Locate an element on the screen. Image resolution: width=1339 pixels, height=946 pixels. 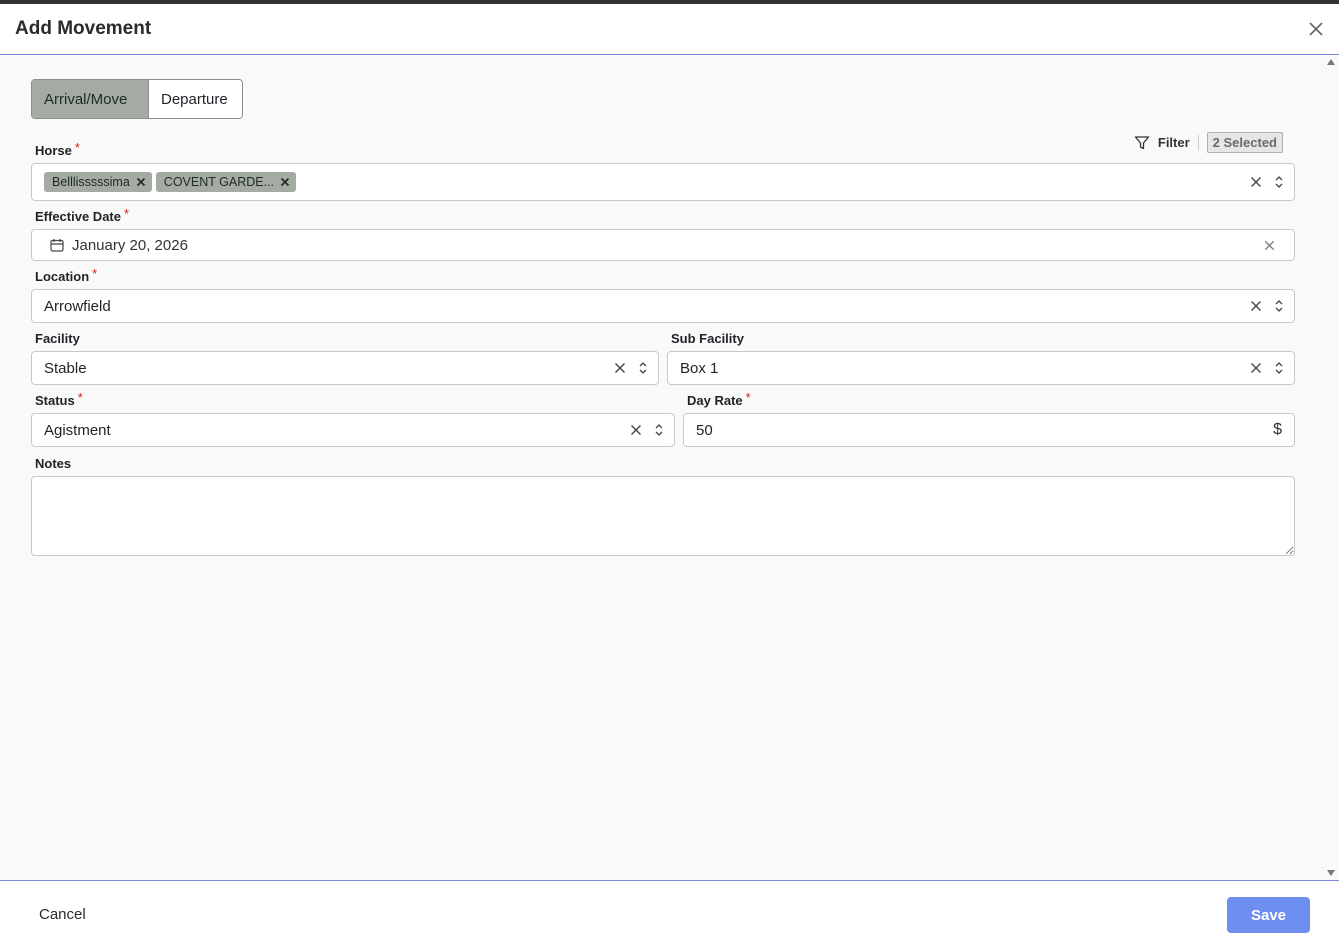
notes-label: Notes is located at coordinates (53, 463).